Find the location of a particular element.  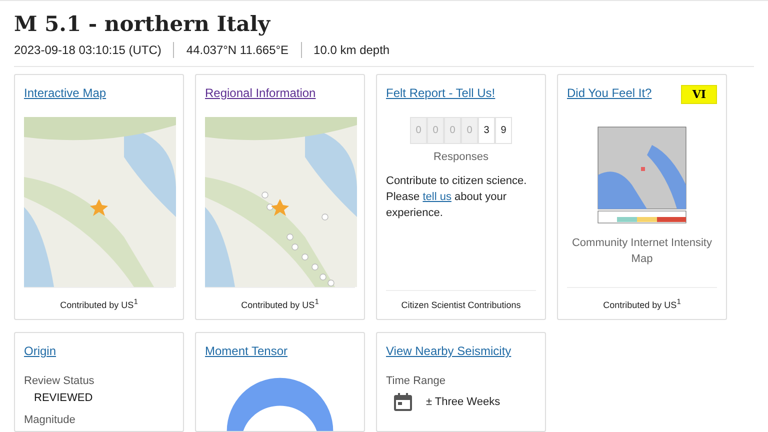

counter-digit: 3 is located at coordinates (486, 130).